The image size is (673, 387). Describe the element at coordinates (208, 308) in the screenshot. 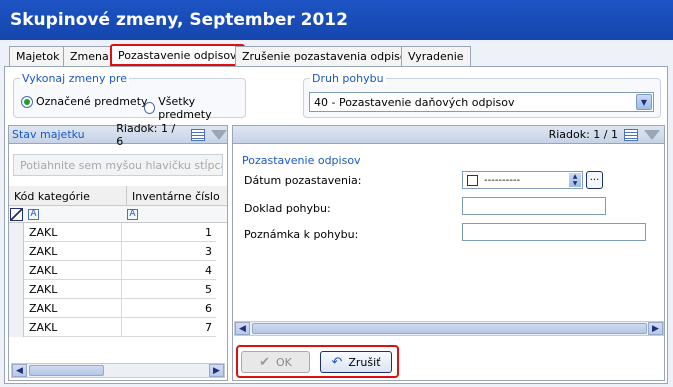

I see `cell-inventory: 6` at that location.